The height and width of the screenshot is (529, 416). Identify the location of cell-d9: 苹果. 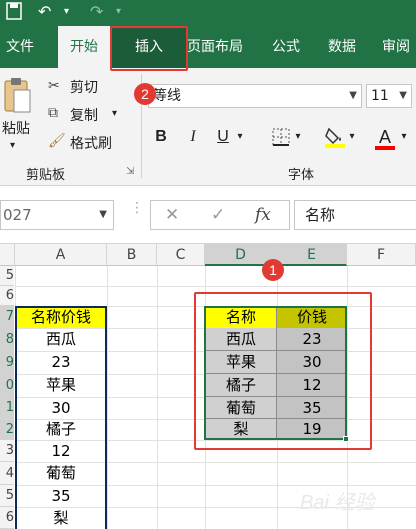
(241, 362).